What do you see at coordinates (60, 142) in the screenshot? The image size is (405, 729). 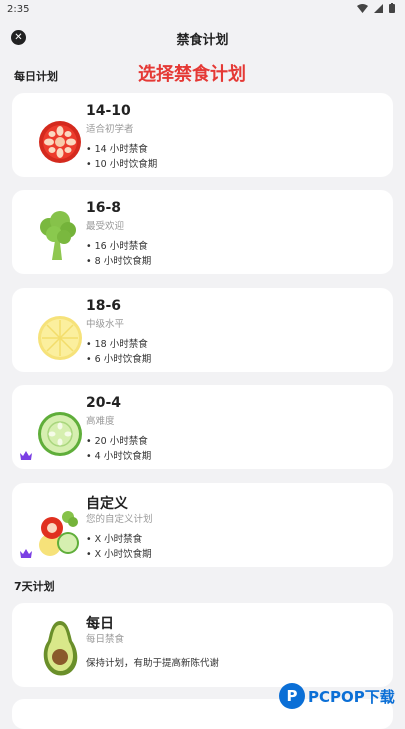 I see `tomato-icon` at bounding box center [60, 142].